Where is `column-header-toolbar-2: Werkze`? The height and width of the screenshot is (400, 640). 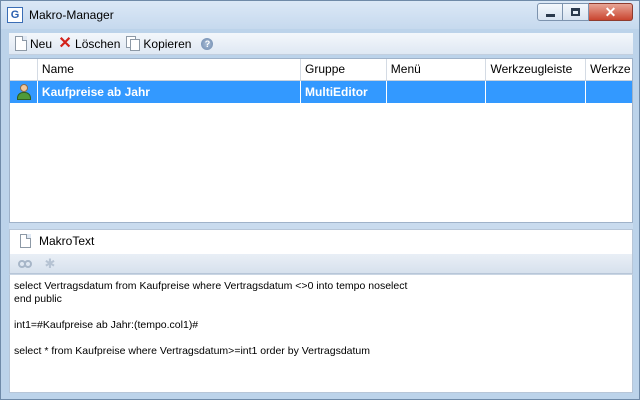 column-header-toolbar-2: Werkze is located at coordinates (609, 69).